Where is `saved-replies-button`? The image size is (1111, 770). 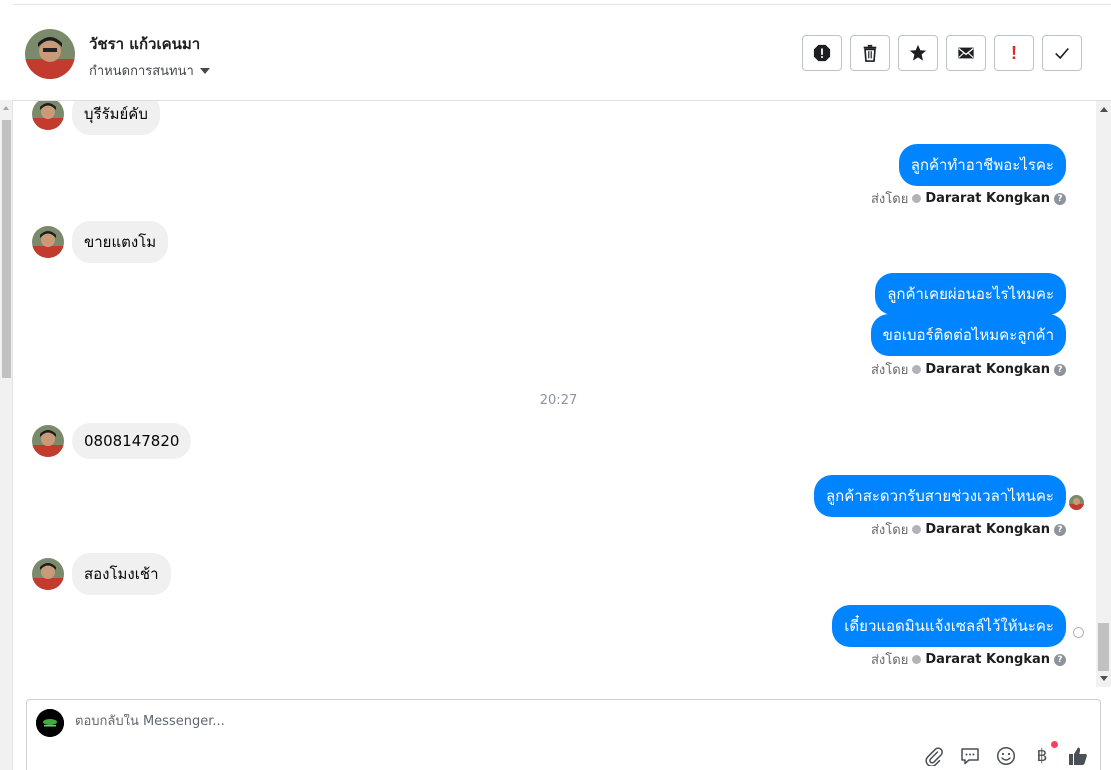
saved-replies-button is located at coordinates (970, 756).